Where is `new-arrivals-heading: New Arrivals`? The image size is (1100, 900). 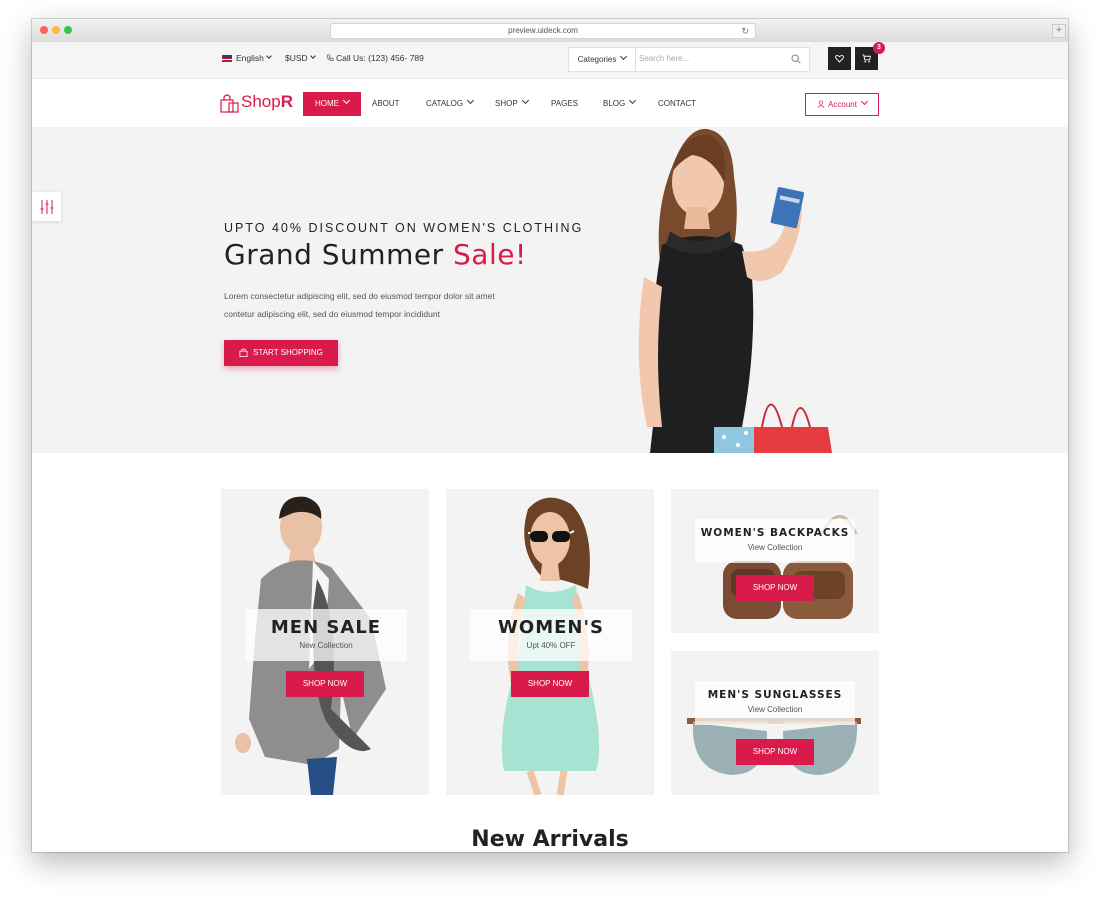 new-arrivals-heading: New Arrivals is located at coordinates (550, 839).